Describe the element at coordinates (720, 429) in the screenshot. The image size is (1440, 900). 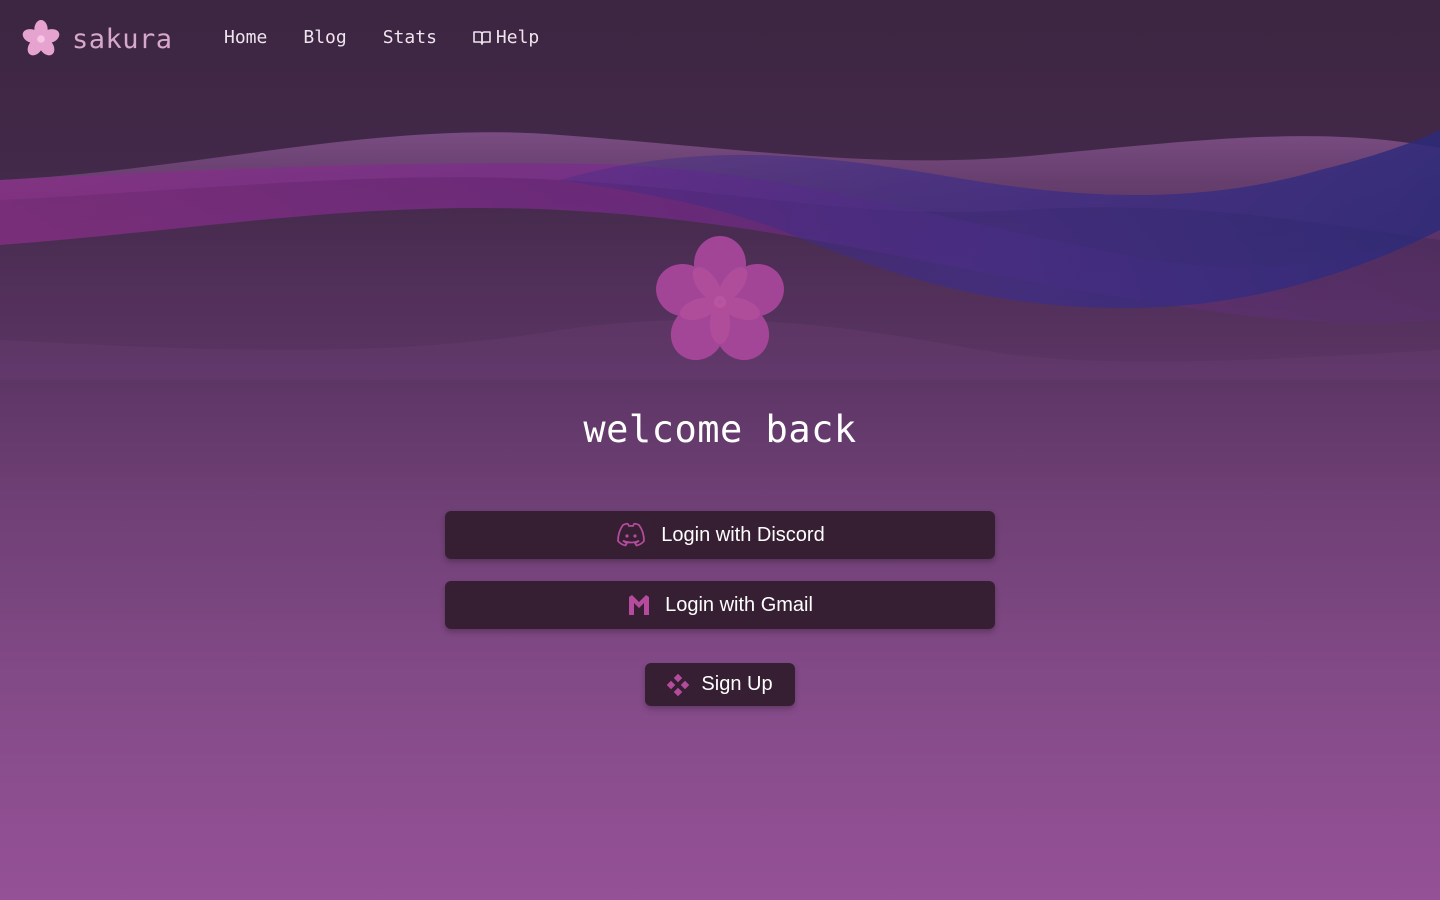
I see `page-title: welcome back` at that location.